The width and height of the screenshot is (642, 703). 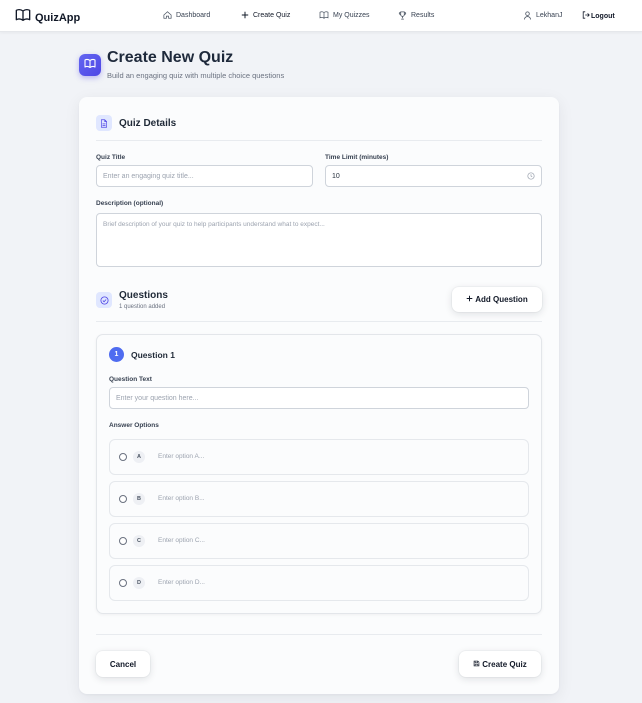 I want to click on brand-link: QuizApp, so click(x=47, y=17).